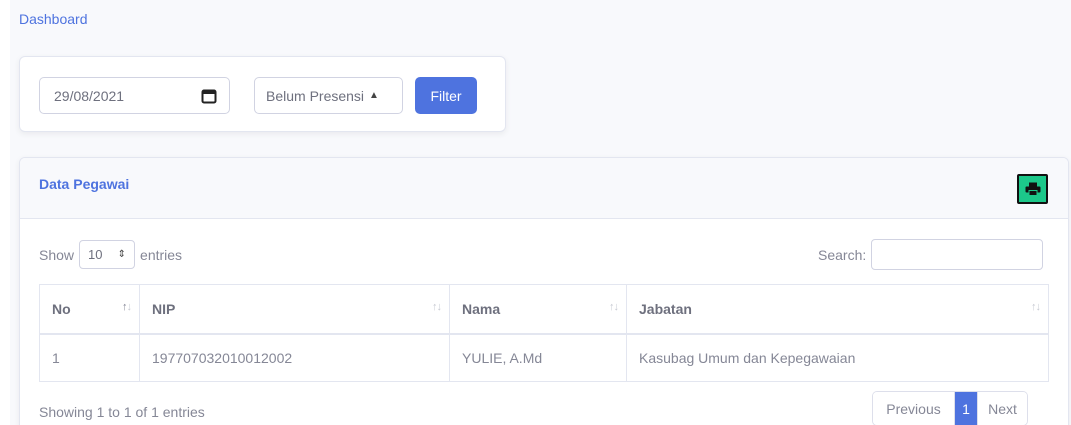  I want to click on entries-label: entries, so click(161, 254).